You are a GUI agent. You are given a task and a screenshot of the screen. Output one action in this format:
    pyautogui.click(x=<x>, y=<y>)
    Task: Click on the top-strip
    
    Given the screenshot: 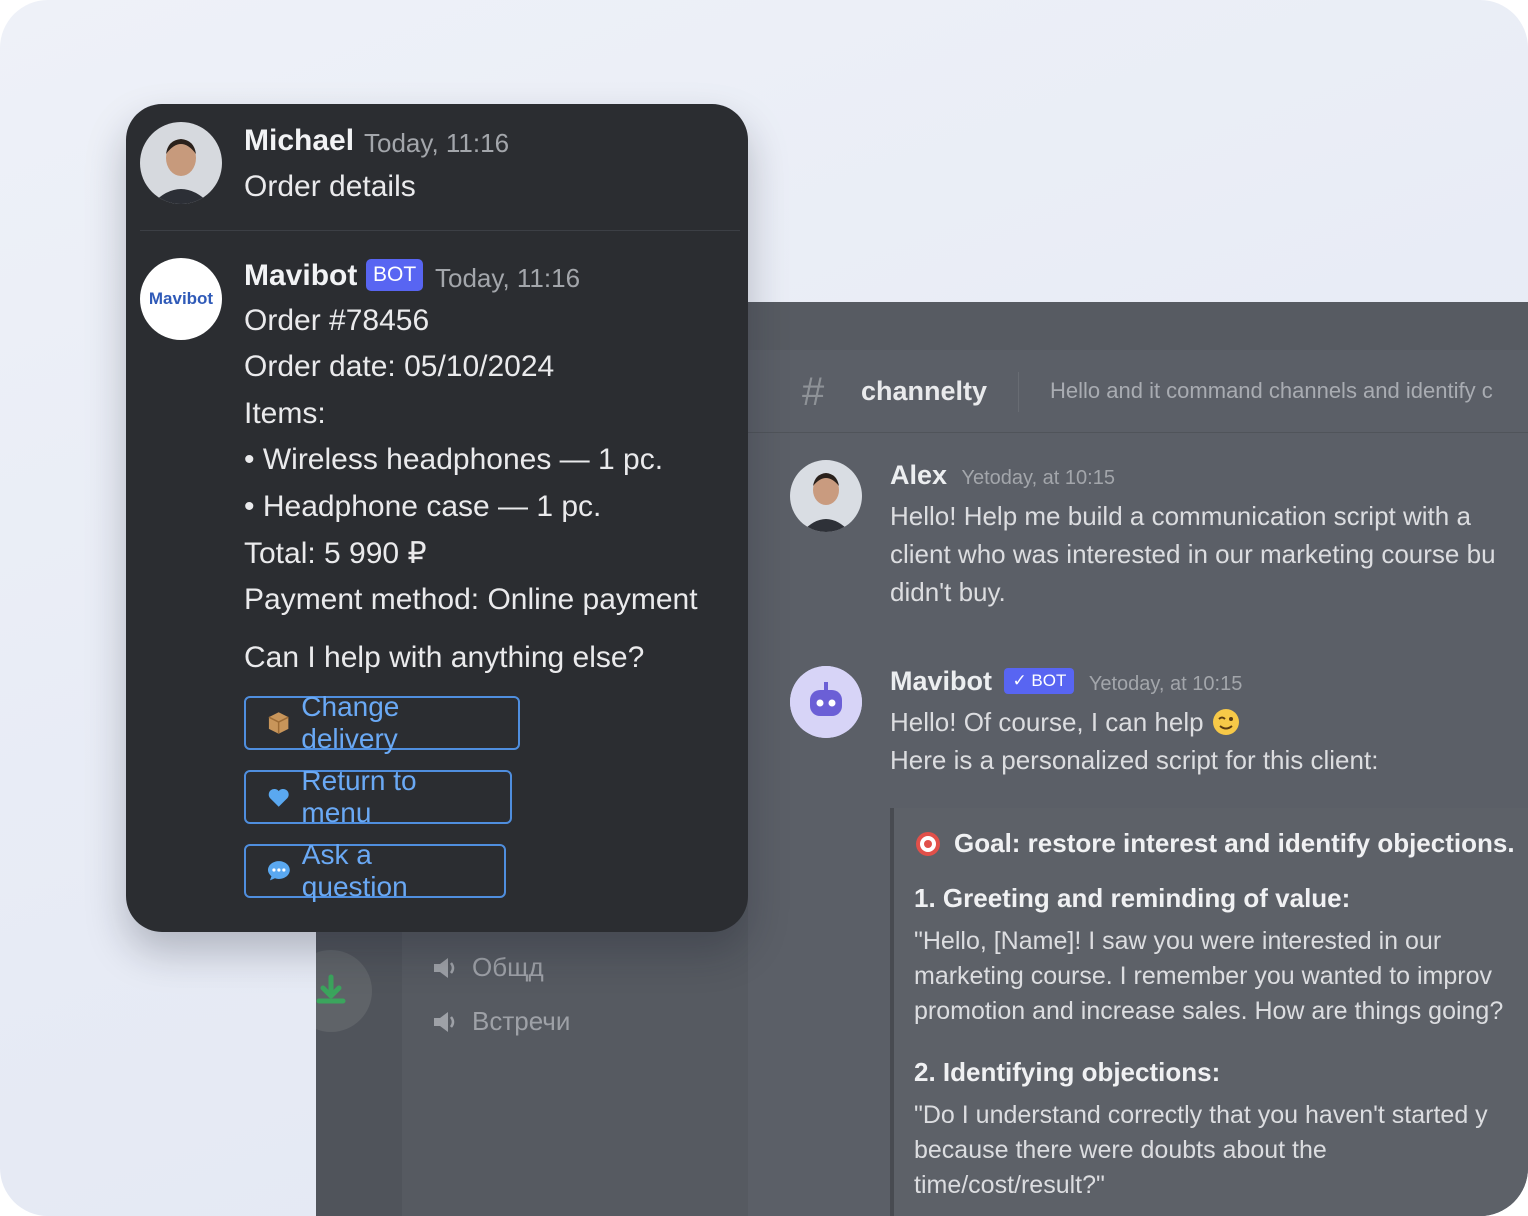 What is the action you would take?
    pyautogui.click(x=1138, y=326)
    